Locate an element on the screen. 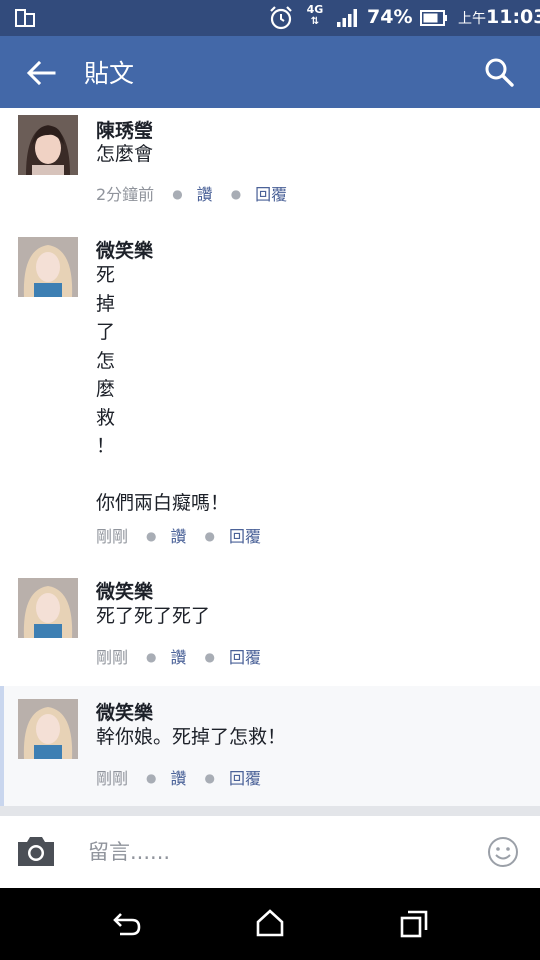 The height and width of the screenshot is (960, 540). battery-percent: 74% is located at coordinates (390, 17).